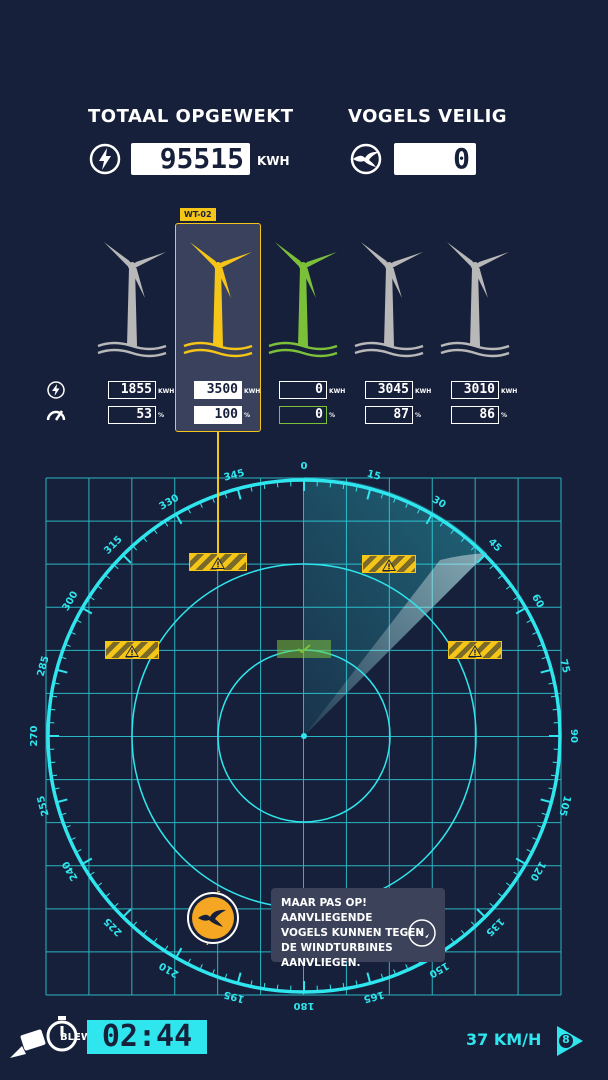  What do you see at coordinates (161, 415) in the screenshot?
I see `turbine-1-efficiency-unit: %` at bounding box center [161, 415].